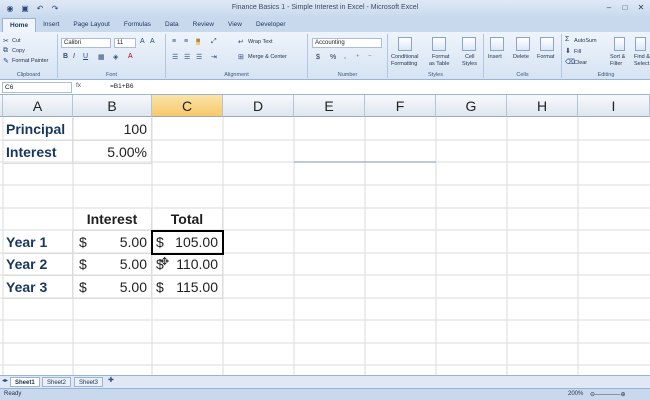  Describe the element at coordinates (585, 41) in the screenshot. I see `autosum-button: AutoSum` at that location.